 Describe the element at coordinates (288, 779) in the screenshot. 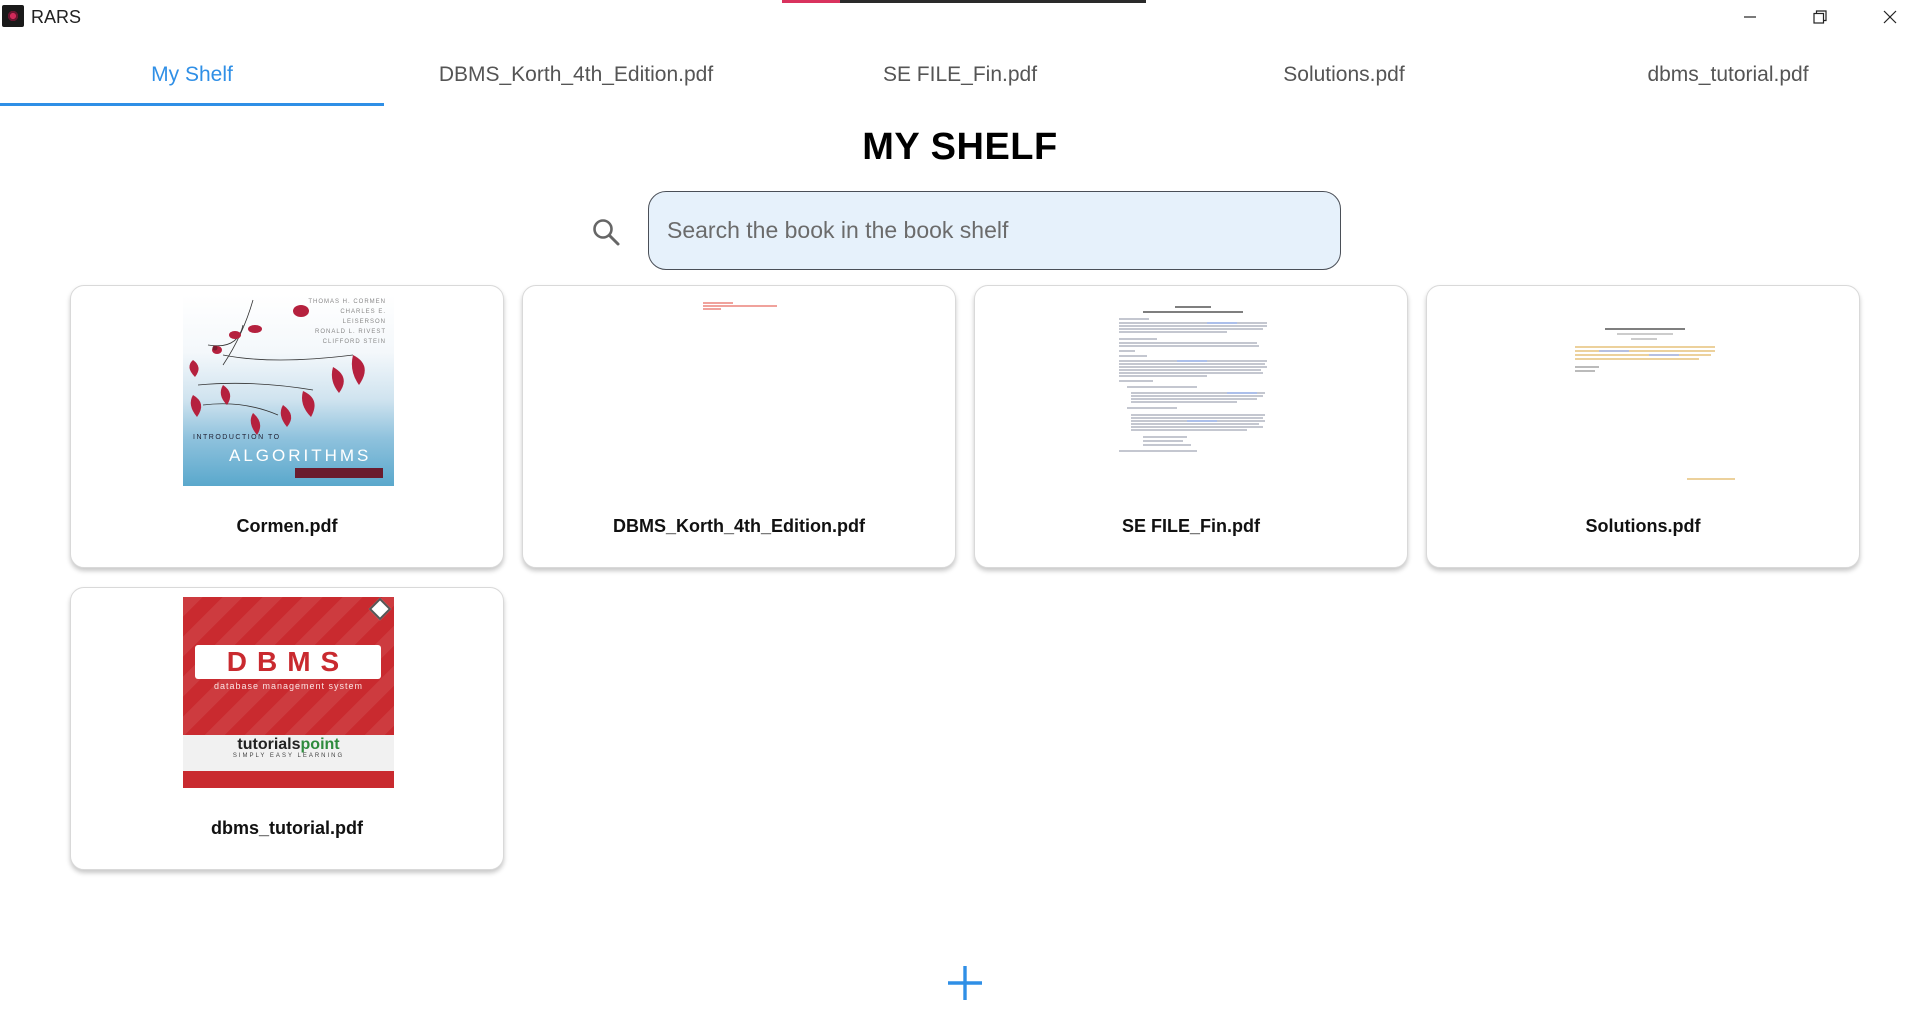

I see `cover-red-footer` at that location.